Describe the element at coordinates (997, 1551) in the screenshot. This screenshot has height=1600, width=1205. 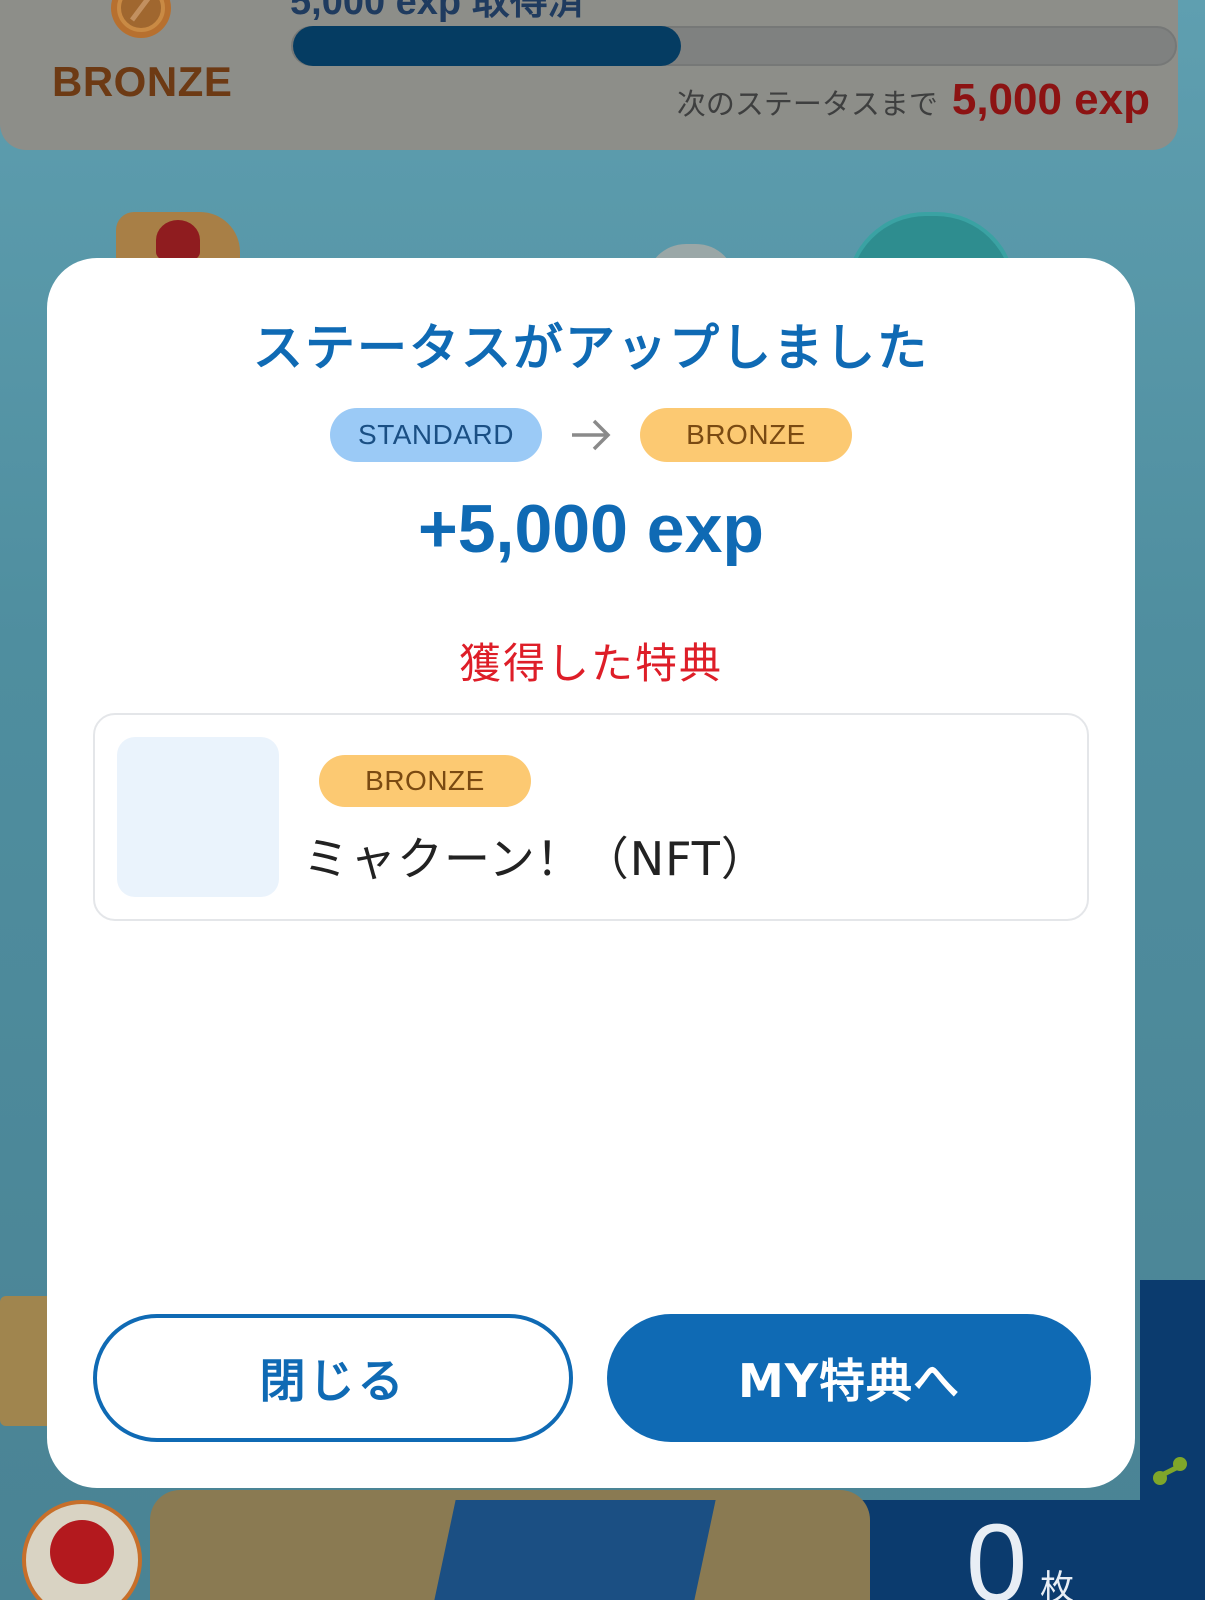
I see `ticket-count: 0` at that location.